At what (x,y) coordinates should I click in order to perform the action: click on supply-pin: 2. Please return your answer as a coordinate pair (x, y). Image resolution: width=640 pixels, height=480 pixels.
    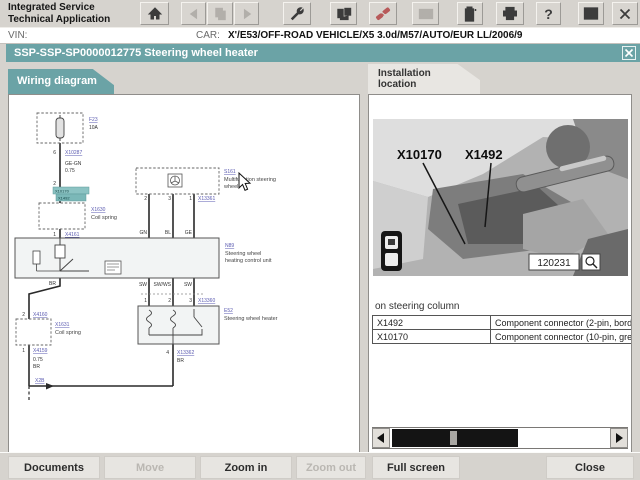
    Looking at the image, I should click on (54, 184).